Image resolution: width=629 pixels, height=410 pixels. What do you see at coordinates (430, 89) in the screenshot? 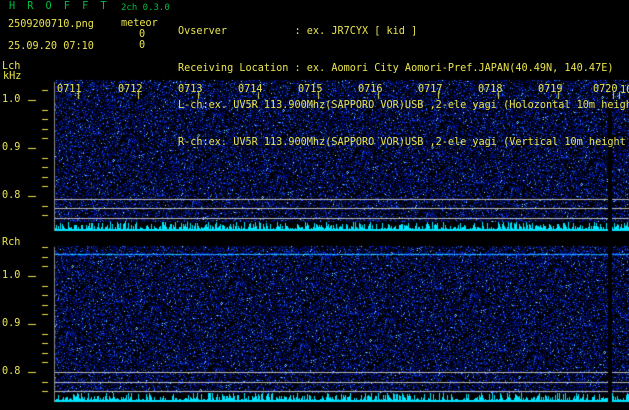
I see `time-label: 0717` at bounding box center [430, 89].